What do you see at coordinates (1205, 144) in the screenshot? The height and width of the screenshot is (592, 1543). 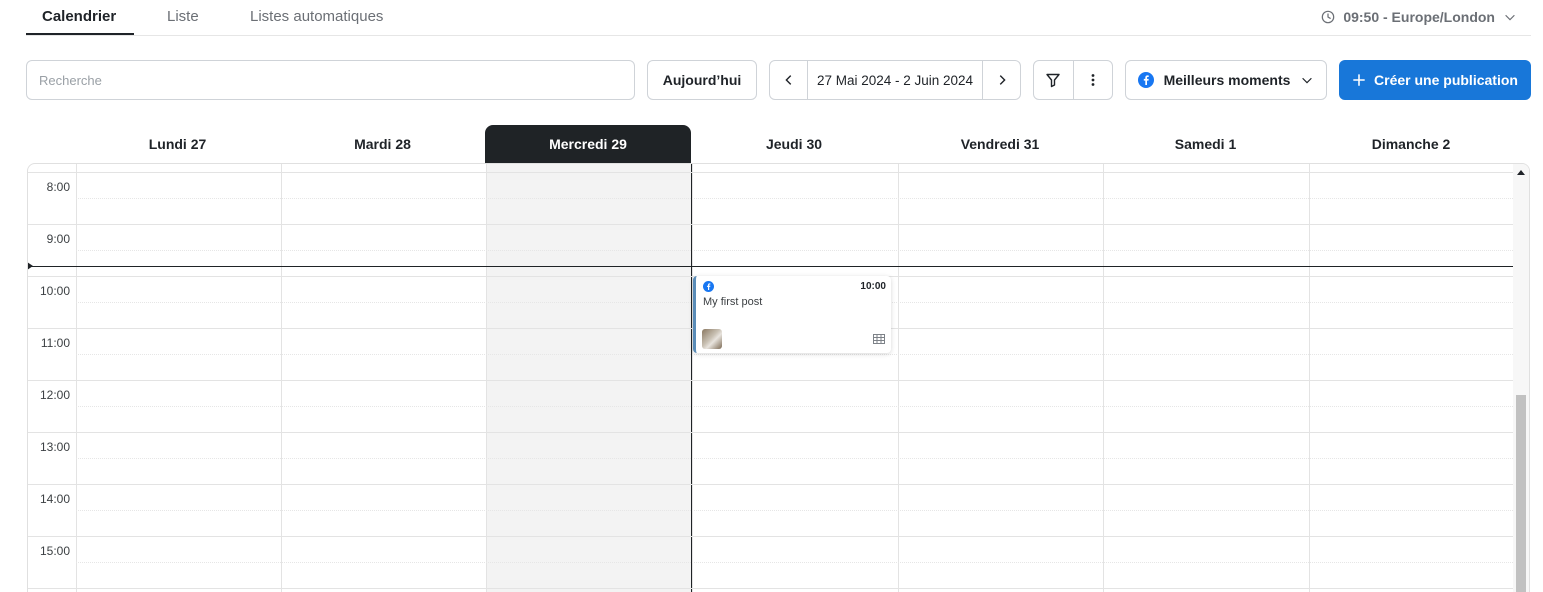 I see `day-header-saturday: Samedi 1` at bounding box center [1205, 144].